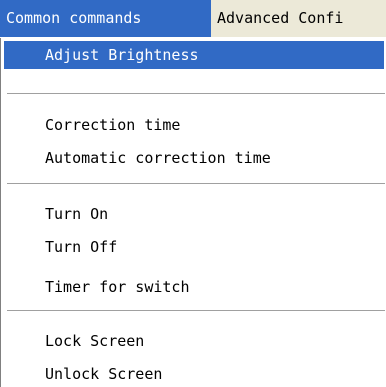 This screenshot has height=387, width=386. I want to click on menu-item-automatic-correction-time: Automatic correction time, so click(193, 158).